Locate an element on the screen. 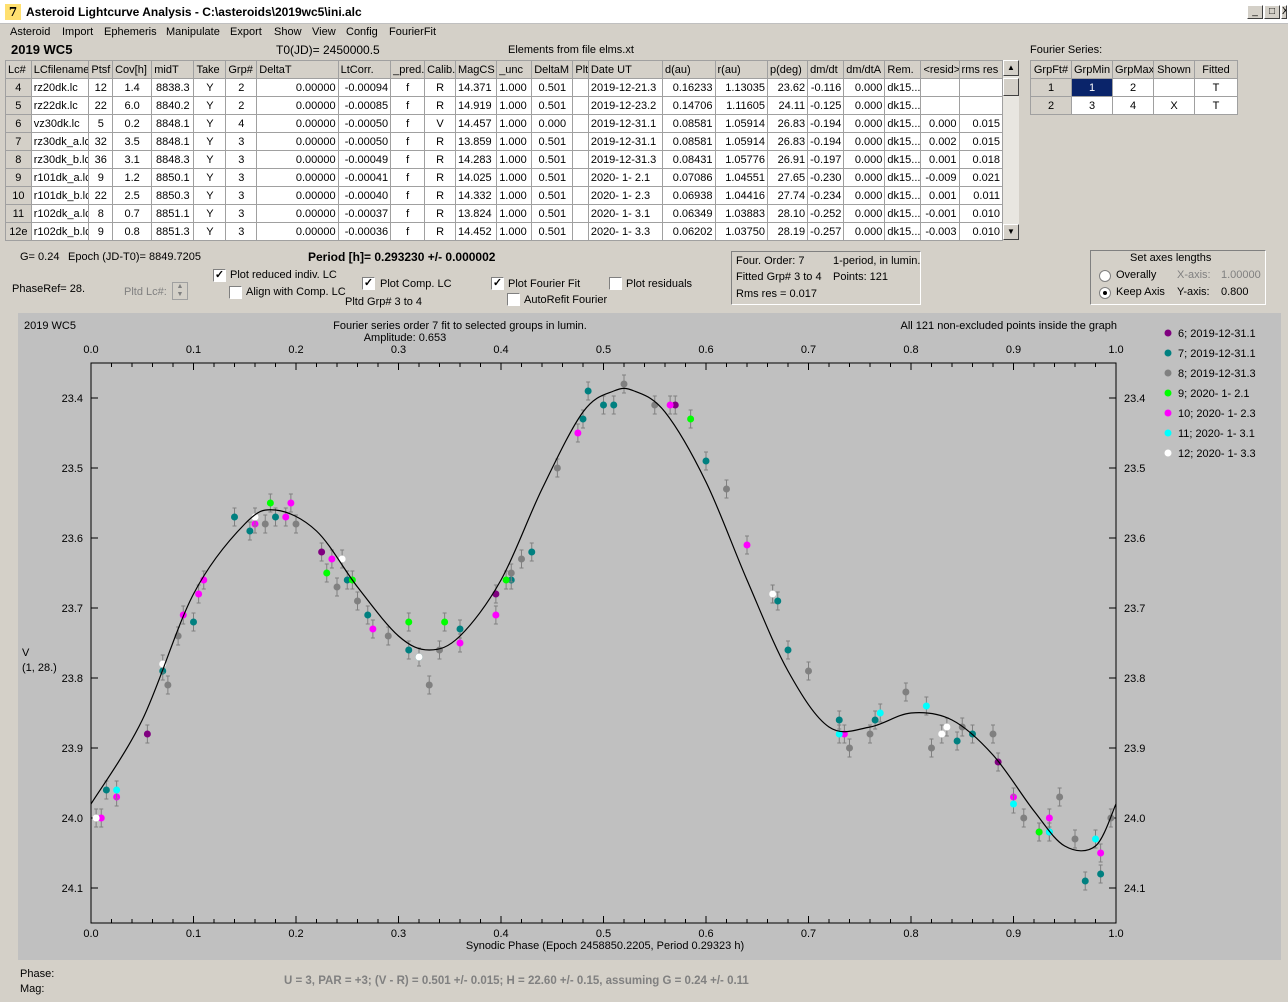  column-header: Lc# is located at coordinates (18, 69).